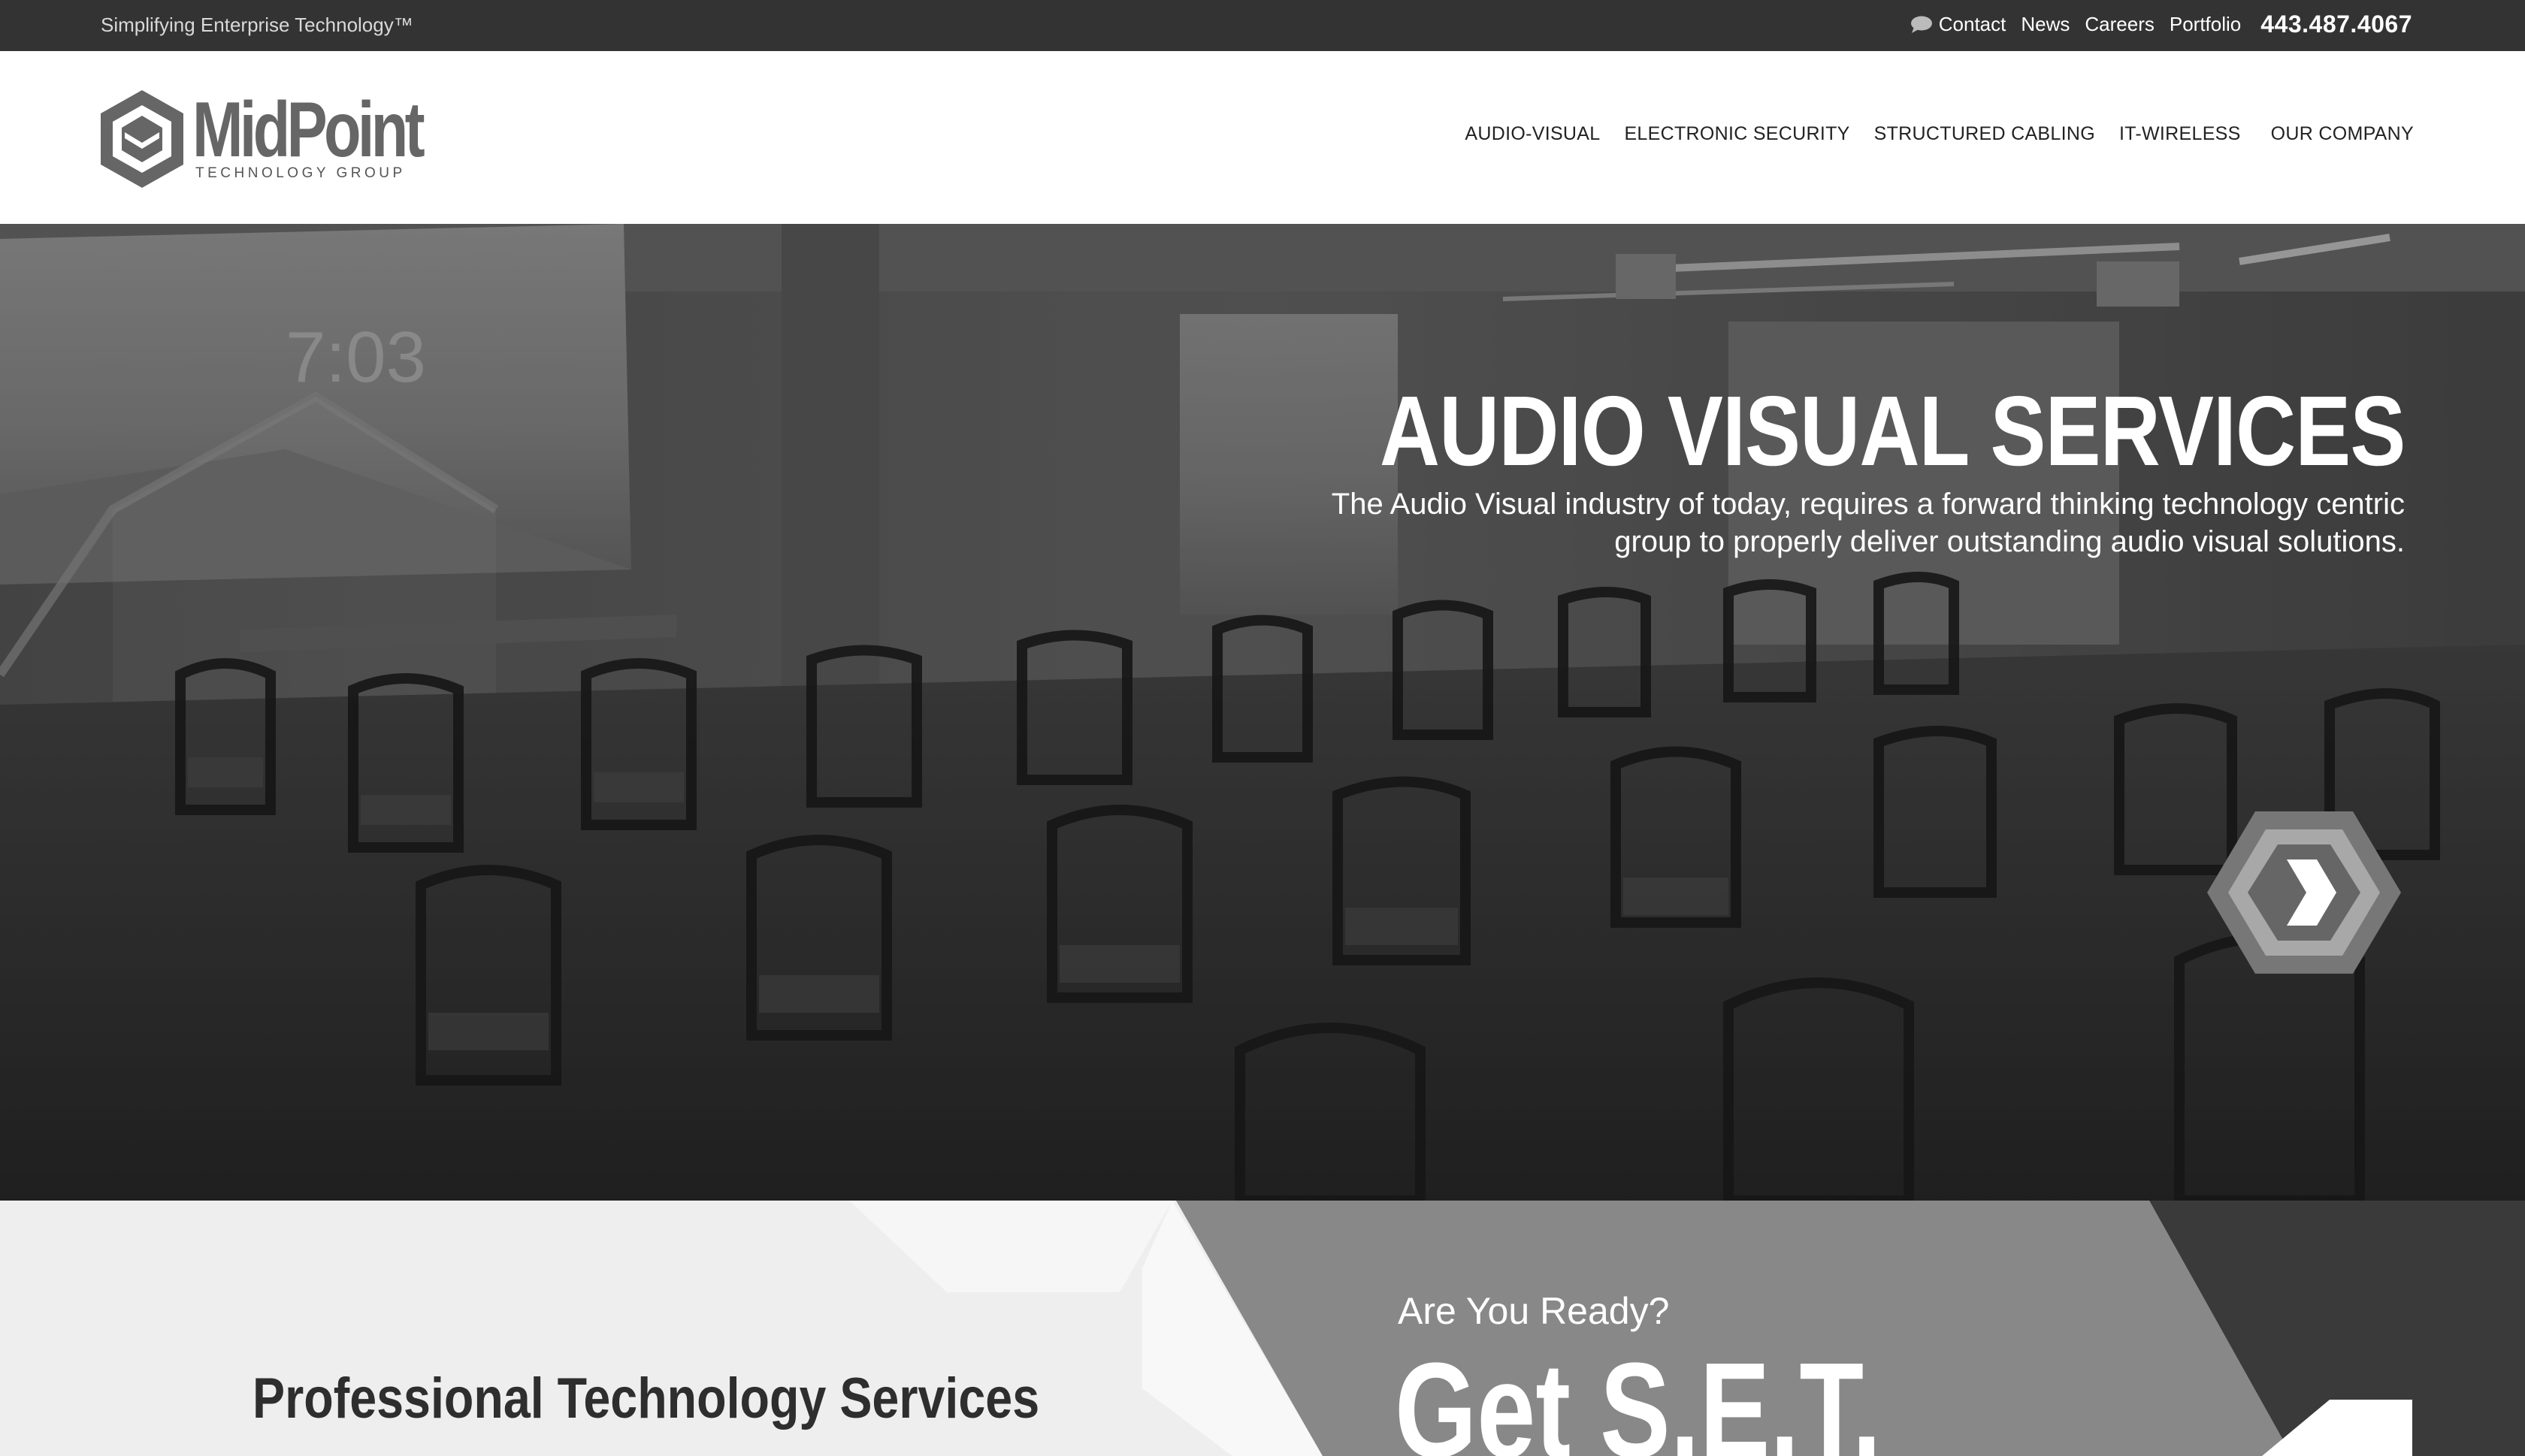 This screenshot has width=2525, height=1456. What do you see at coordinates (2205, 24) in the screenshot?
I see `portfolio-link: Portfolio` at bounding box center [2205, 24].